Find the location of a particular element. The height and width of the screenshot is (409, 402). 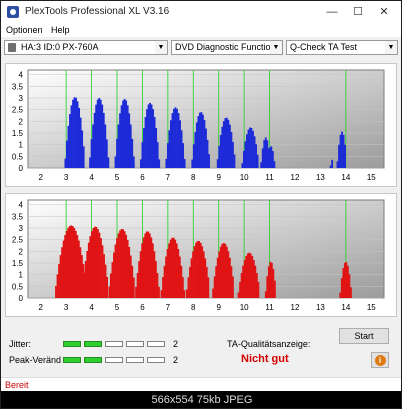

window-title: PlexTools Professional XL V3.16 is located at coordinates (97, 11).